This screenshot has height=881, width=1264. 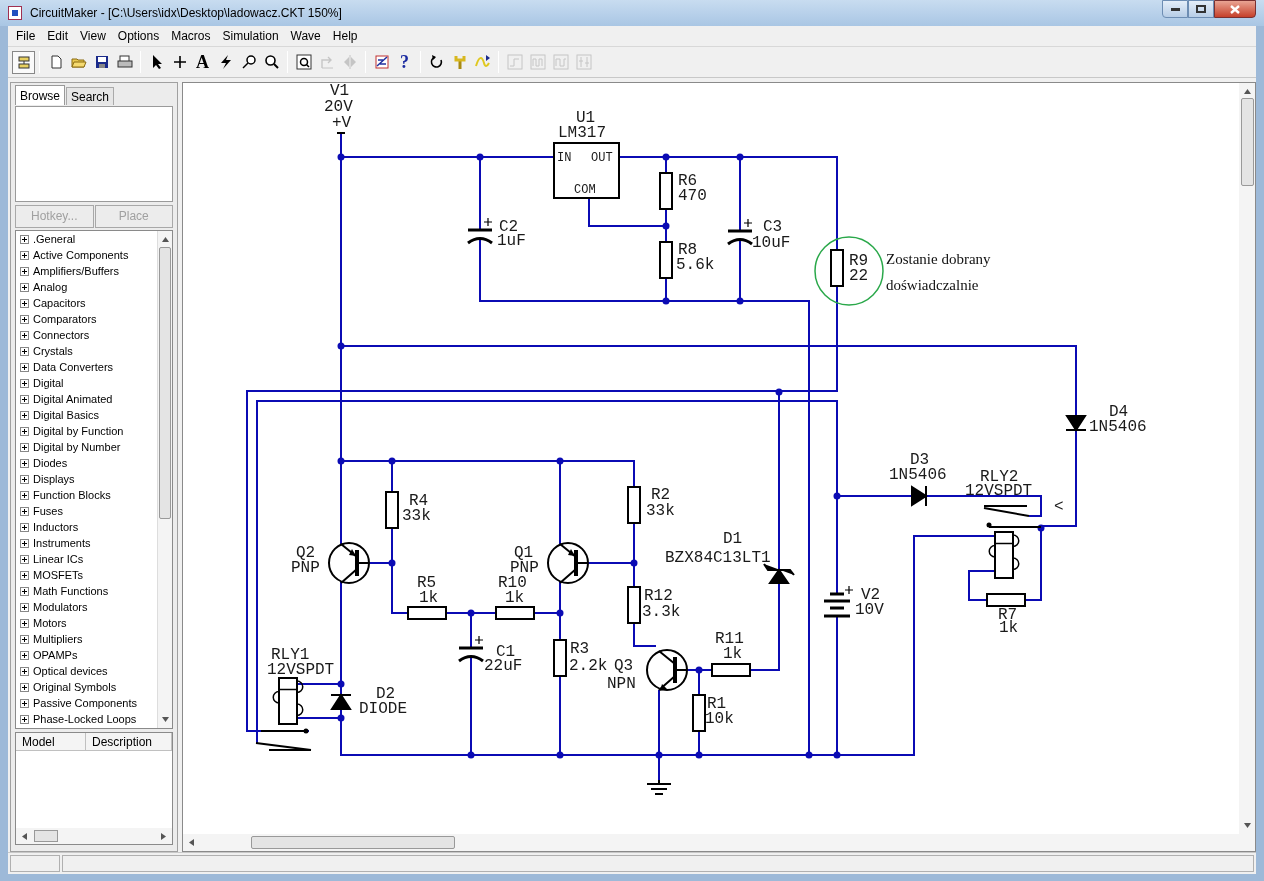 What do you see at coordinates (70, 671) in the screenshot?
I see `tree-item: Optical devices` at bounding box center [70, 671].